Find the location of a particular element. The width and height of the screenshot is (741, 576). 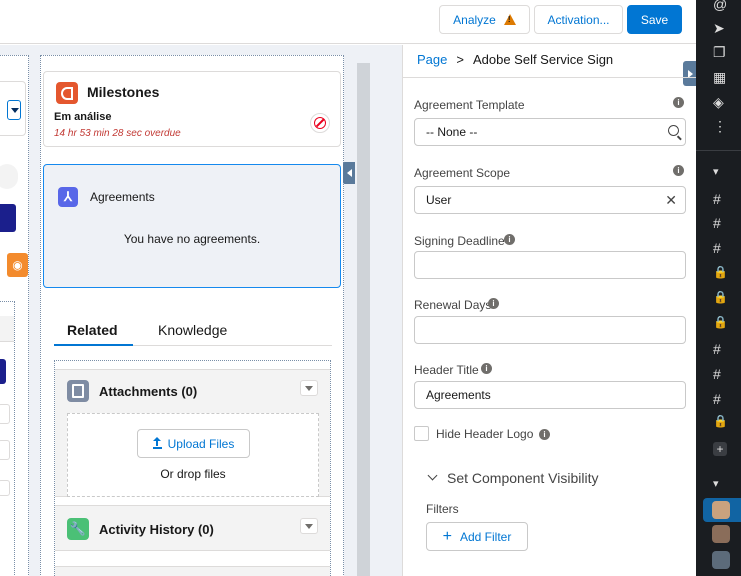

breadcrumb: Page > Adobe Self Service Sign is located at coordinates (515, 59).